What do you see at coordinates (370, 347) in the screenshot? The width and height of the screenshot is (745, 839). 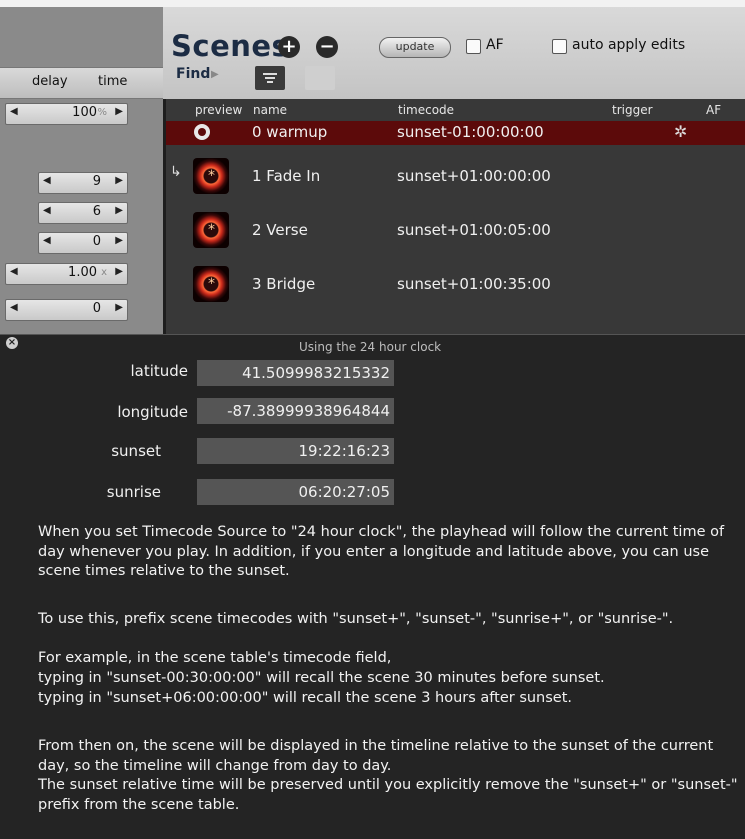 I see `clock-panel-title: Using the 24 hour clock` at bounding box center [370, 347].